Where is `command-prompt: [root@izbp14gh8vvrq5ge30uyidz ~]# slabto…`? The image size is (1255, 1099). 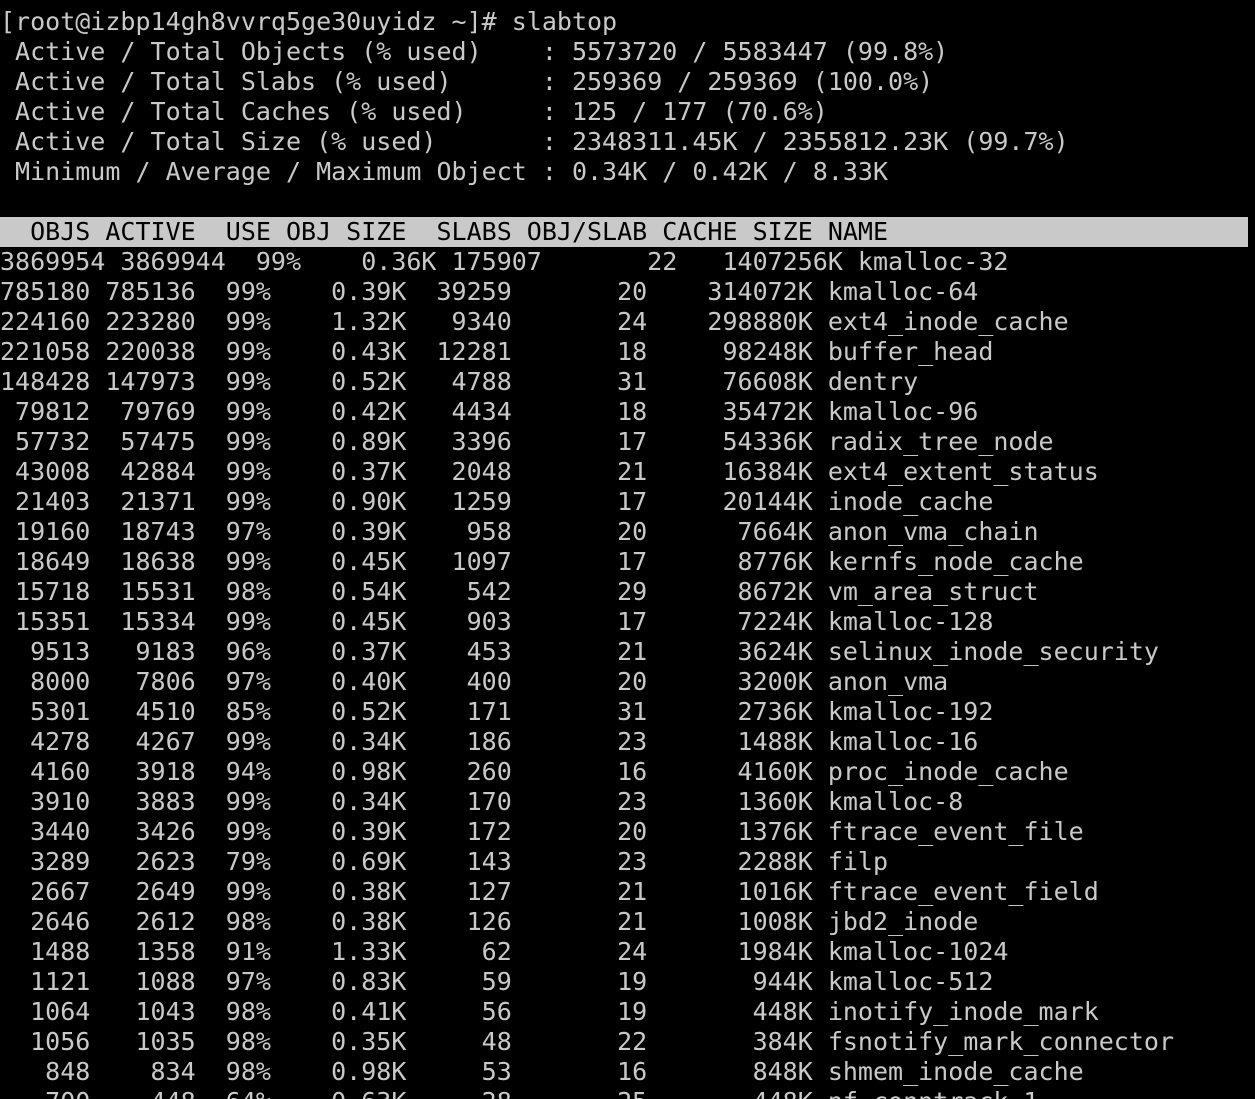
command-prompt: [root@izbp14gh8vvrq5ge30uyidz ~]# slabto… is located at coordinates (309, 21).